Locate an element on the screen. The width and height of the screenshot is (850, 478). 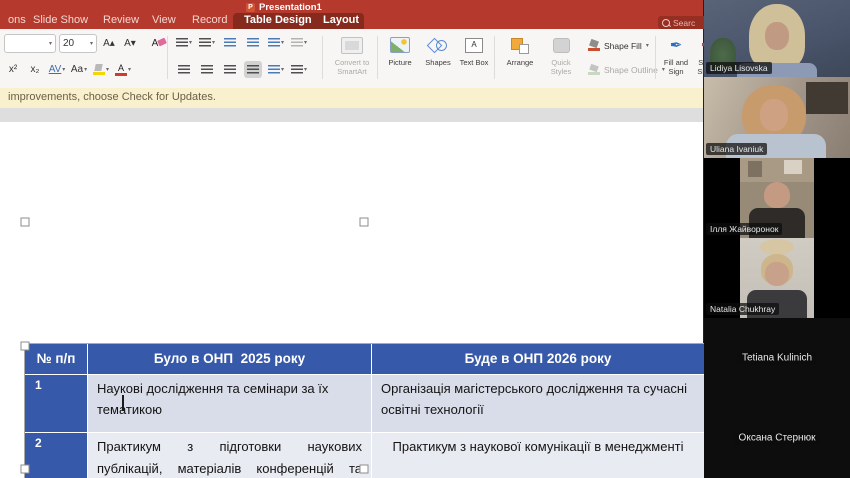
shape-outline-button: Shape Outline ▾ is located at coordinates (626, 69).